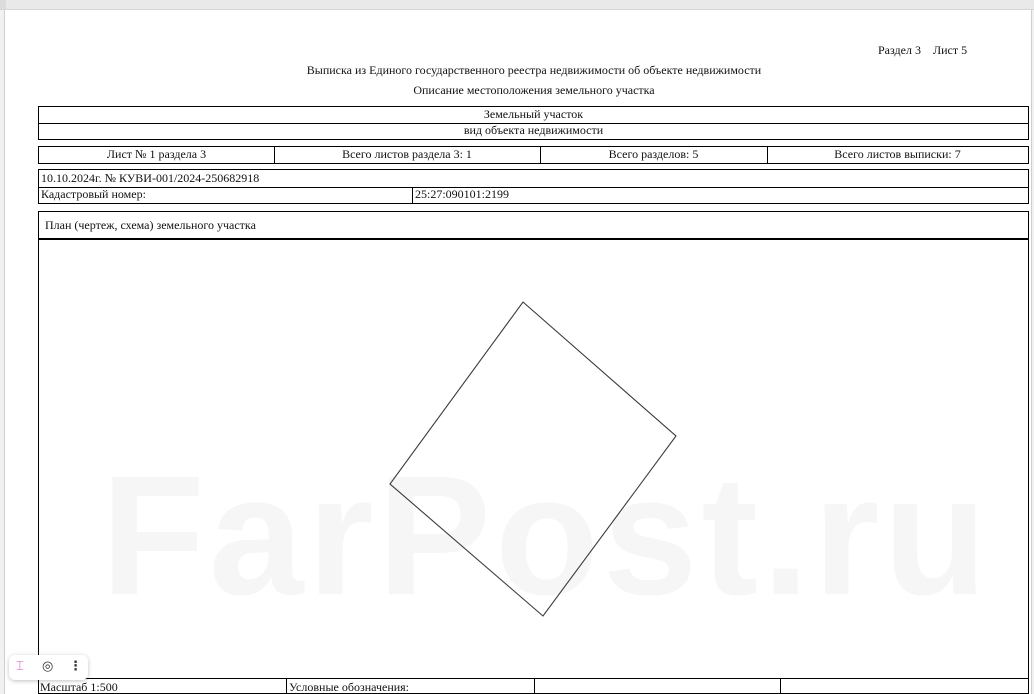  What do you see at coordinates (533, 130) in the screenshot?
I see `object-type-caption: вид объекта недвижимости` at bounding box center [533, 130].